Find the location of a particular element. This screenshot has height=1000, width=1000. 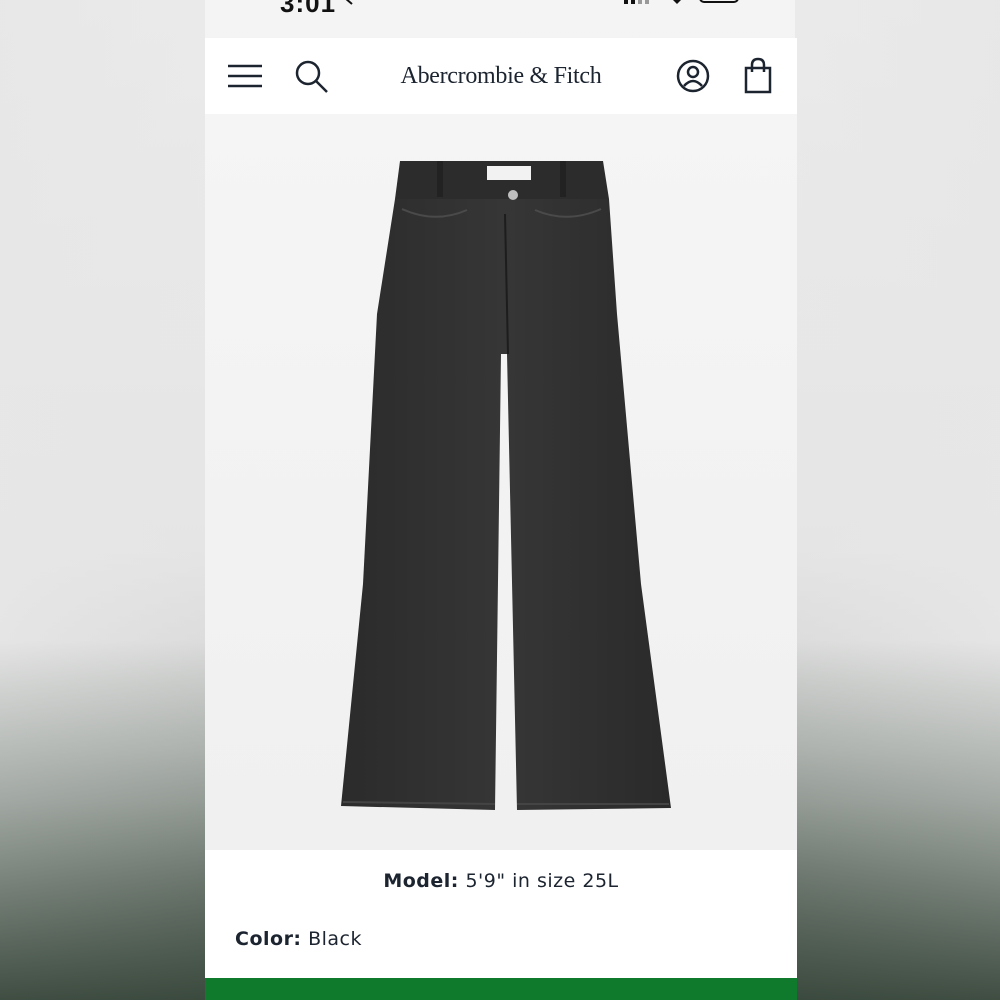

blurred-background-right-bottom is located at coordinates (897, 820).